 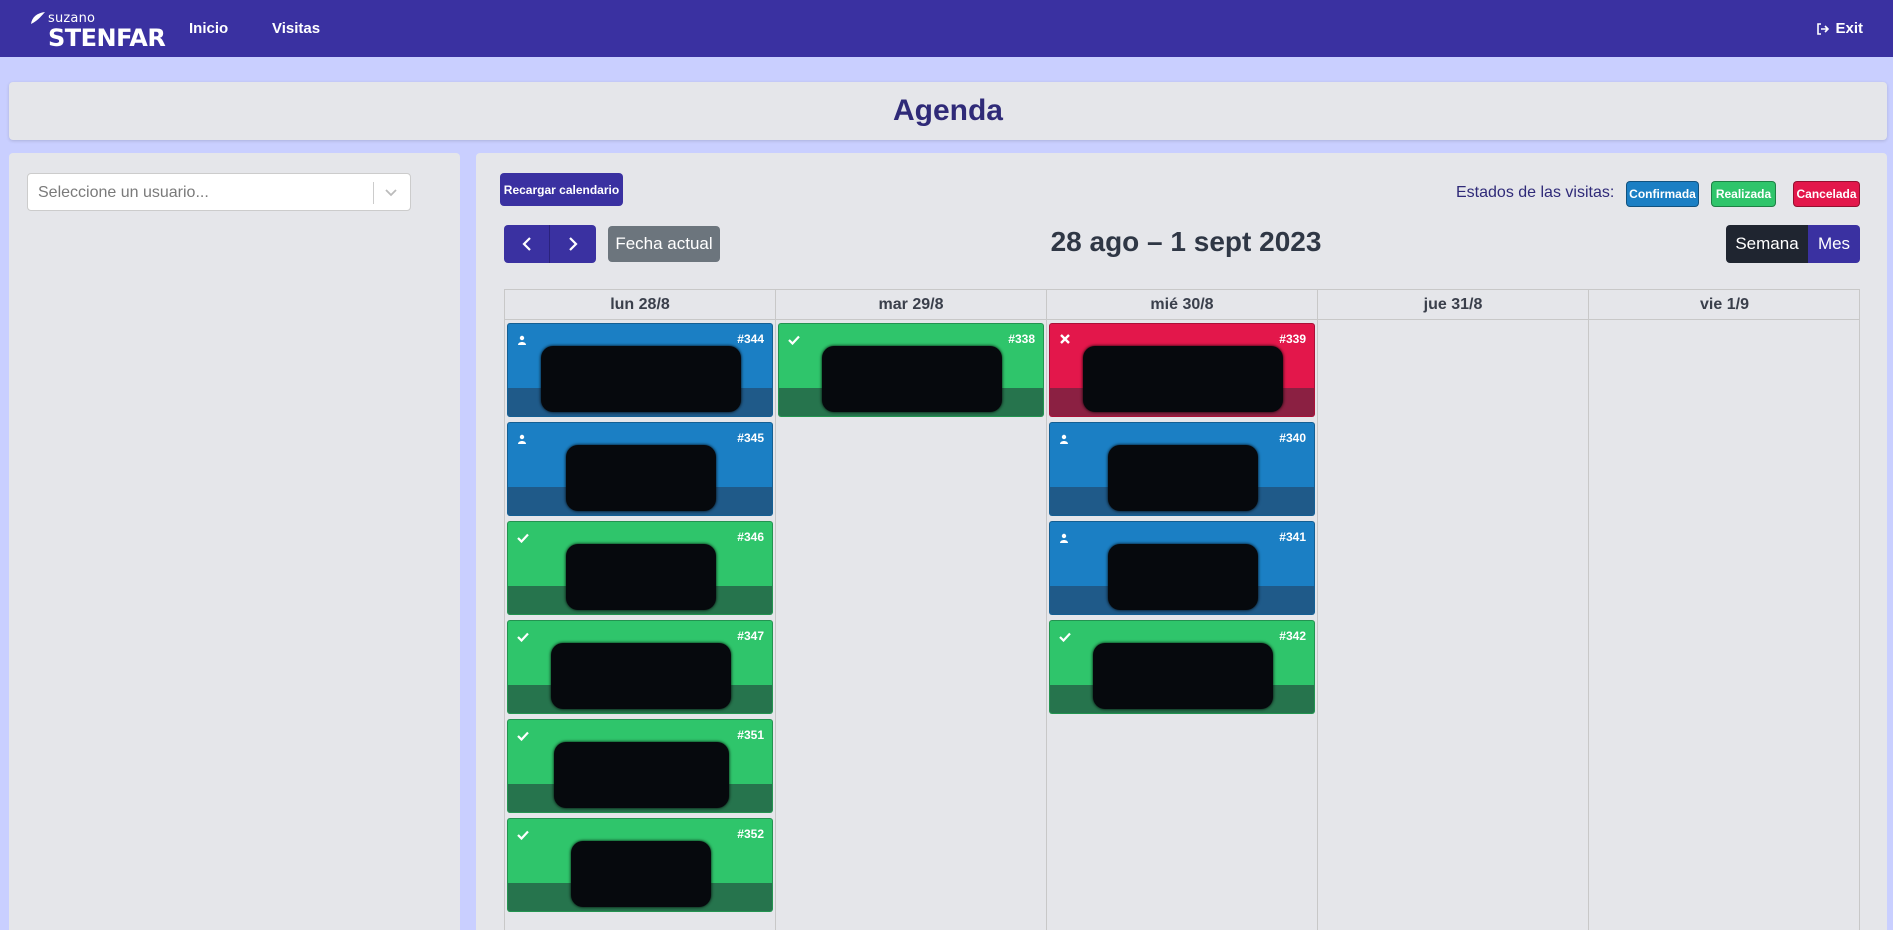 What do you see at coordinates (1767, 244) in the screenshot?
I see `view-semana-button: Semana` at bounding box center [1767, 244].